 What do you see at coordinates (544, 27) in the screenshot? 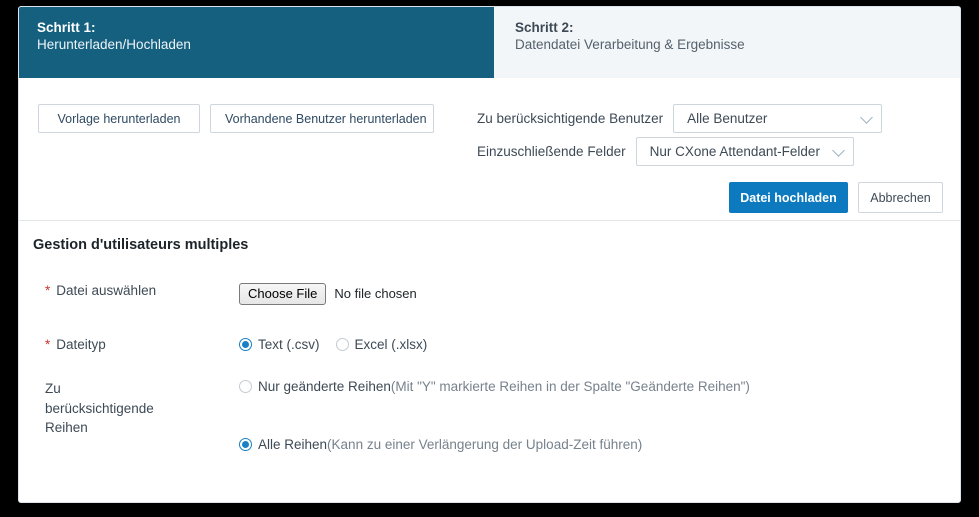
I see `step-2-number: Schritt 2:` at bounding box center [544, 27].